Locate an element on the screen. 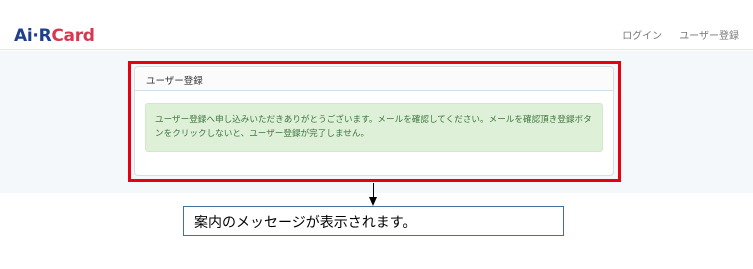 The width and height of the screenshot is (753, 269). panel-heading: ユーザー登録 is located at coordinates (374, 79).